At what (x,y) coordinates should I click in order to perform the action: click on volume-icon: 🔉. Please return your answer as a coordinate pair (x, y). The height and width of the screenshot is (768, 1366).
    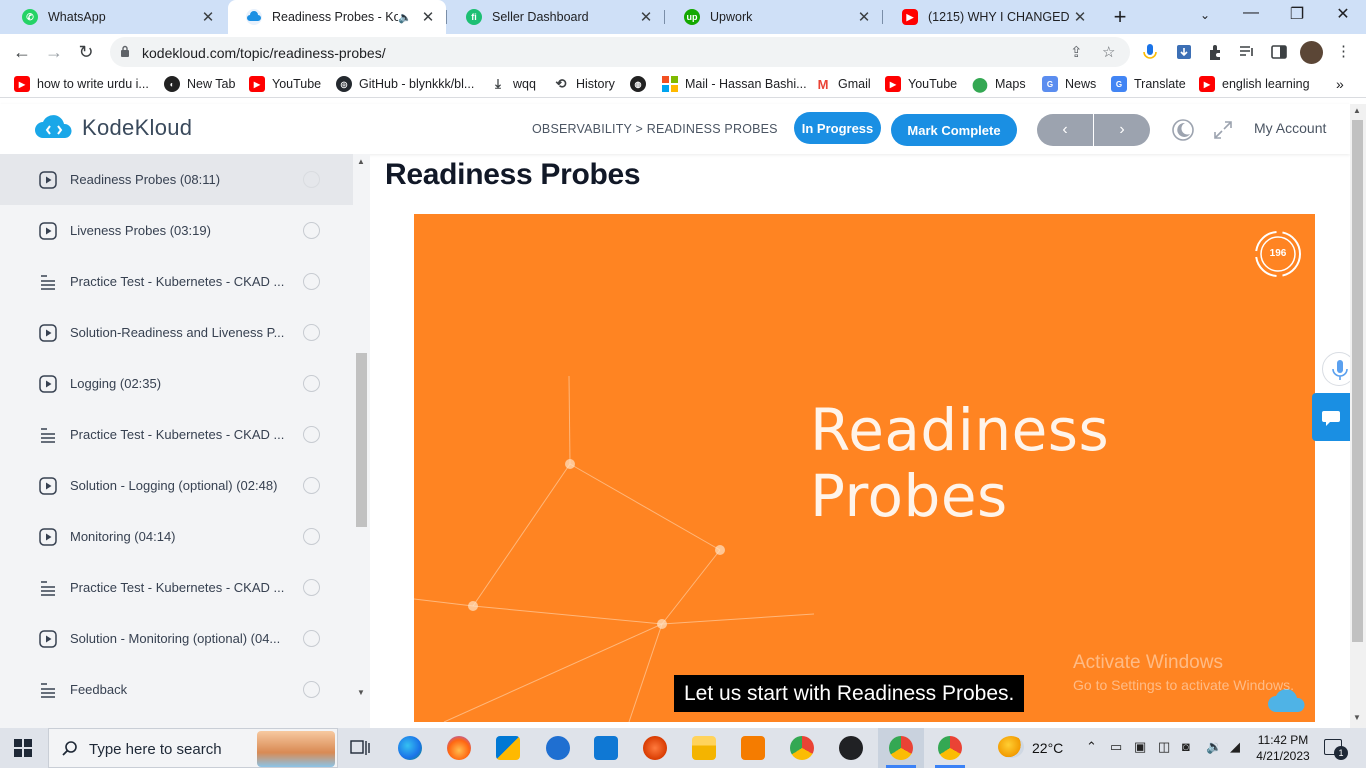
    Looking at the image, I should click on (1214, 747).